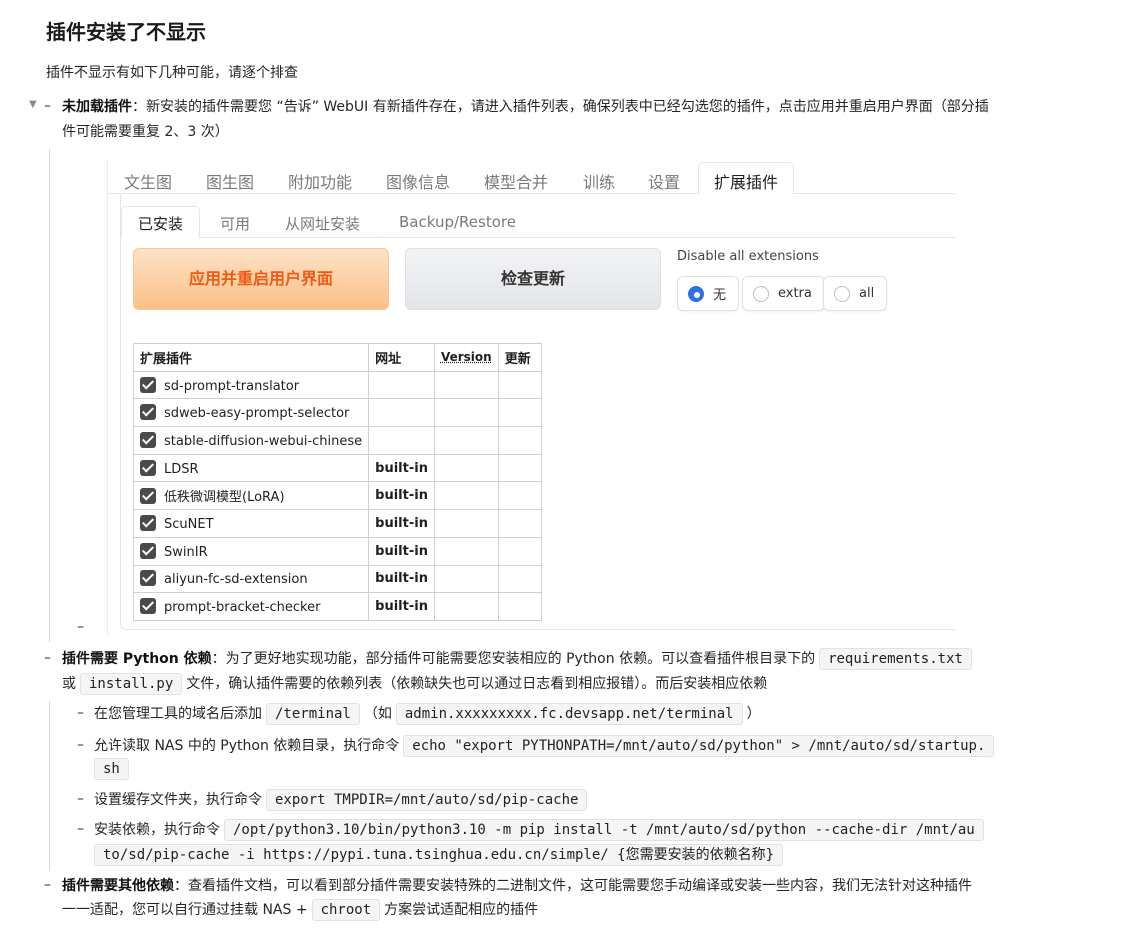 This screenshot has width=1122, height=941. Describe the element at coordinates (232, 386) in the screenshot. I see `extension-name: sd-prompt-translator` at that location.